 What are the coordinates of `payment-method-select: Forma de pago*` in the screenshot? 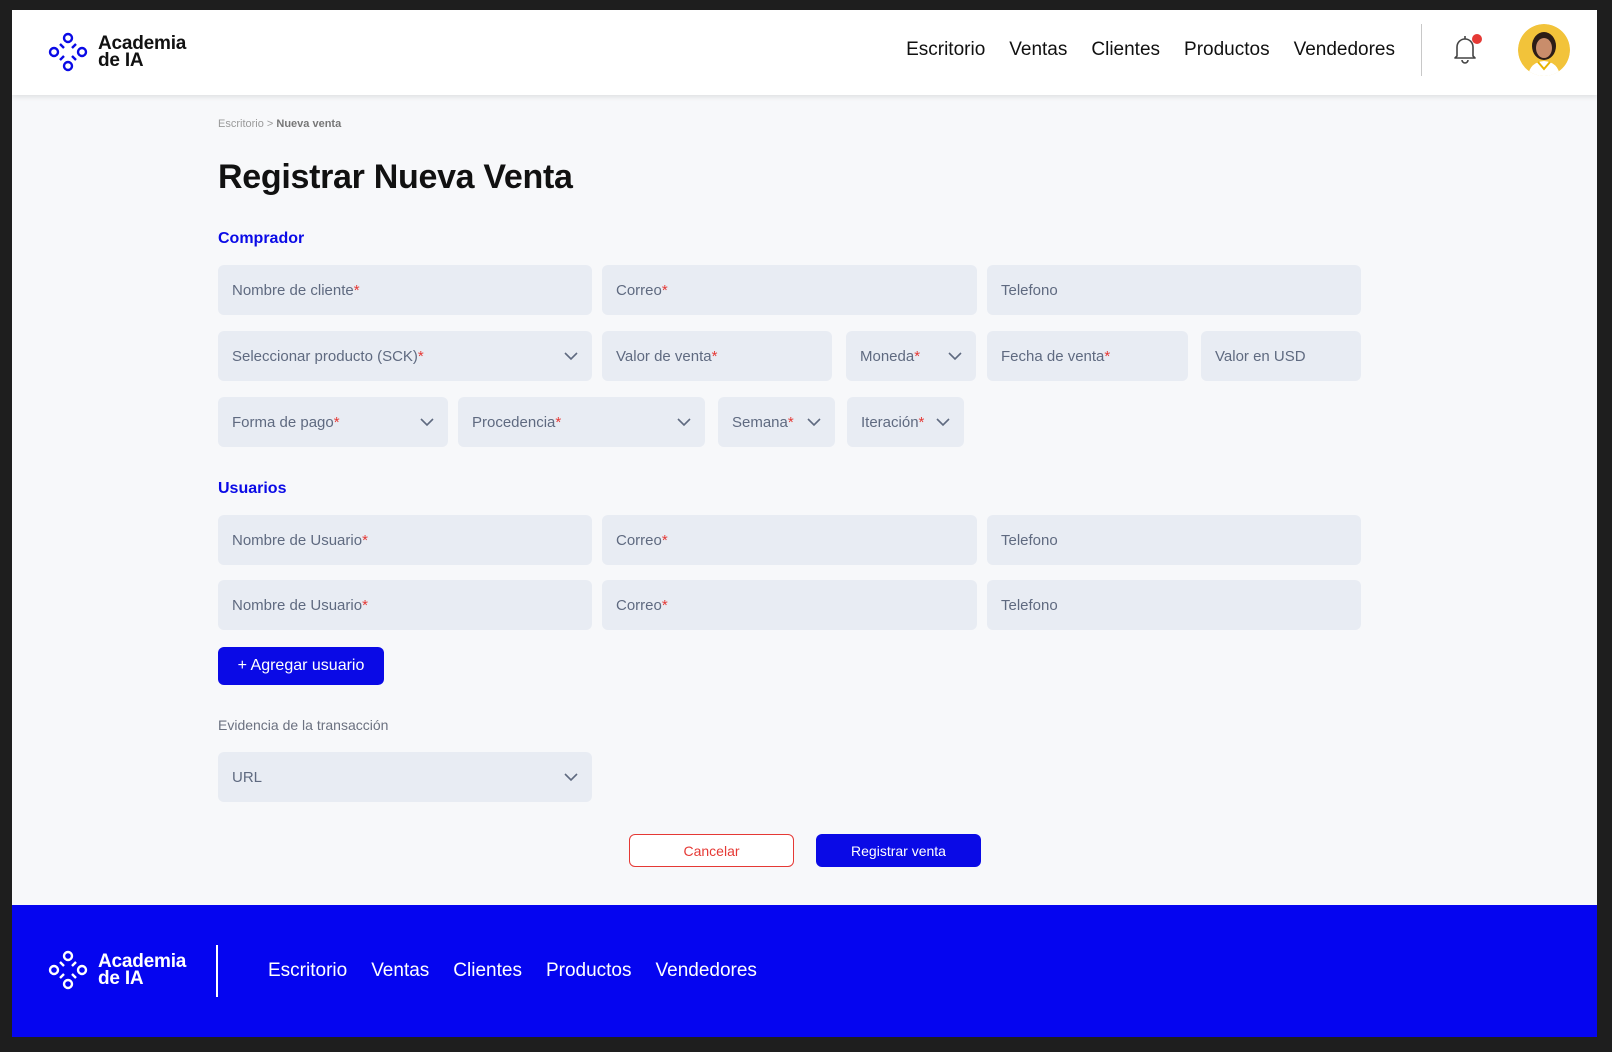 It's located at (333, 422).